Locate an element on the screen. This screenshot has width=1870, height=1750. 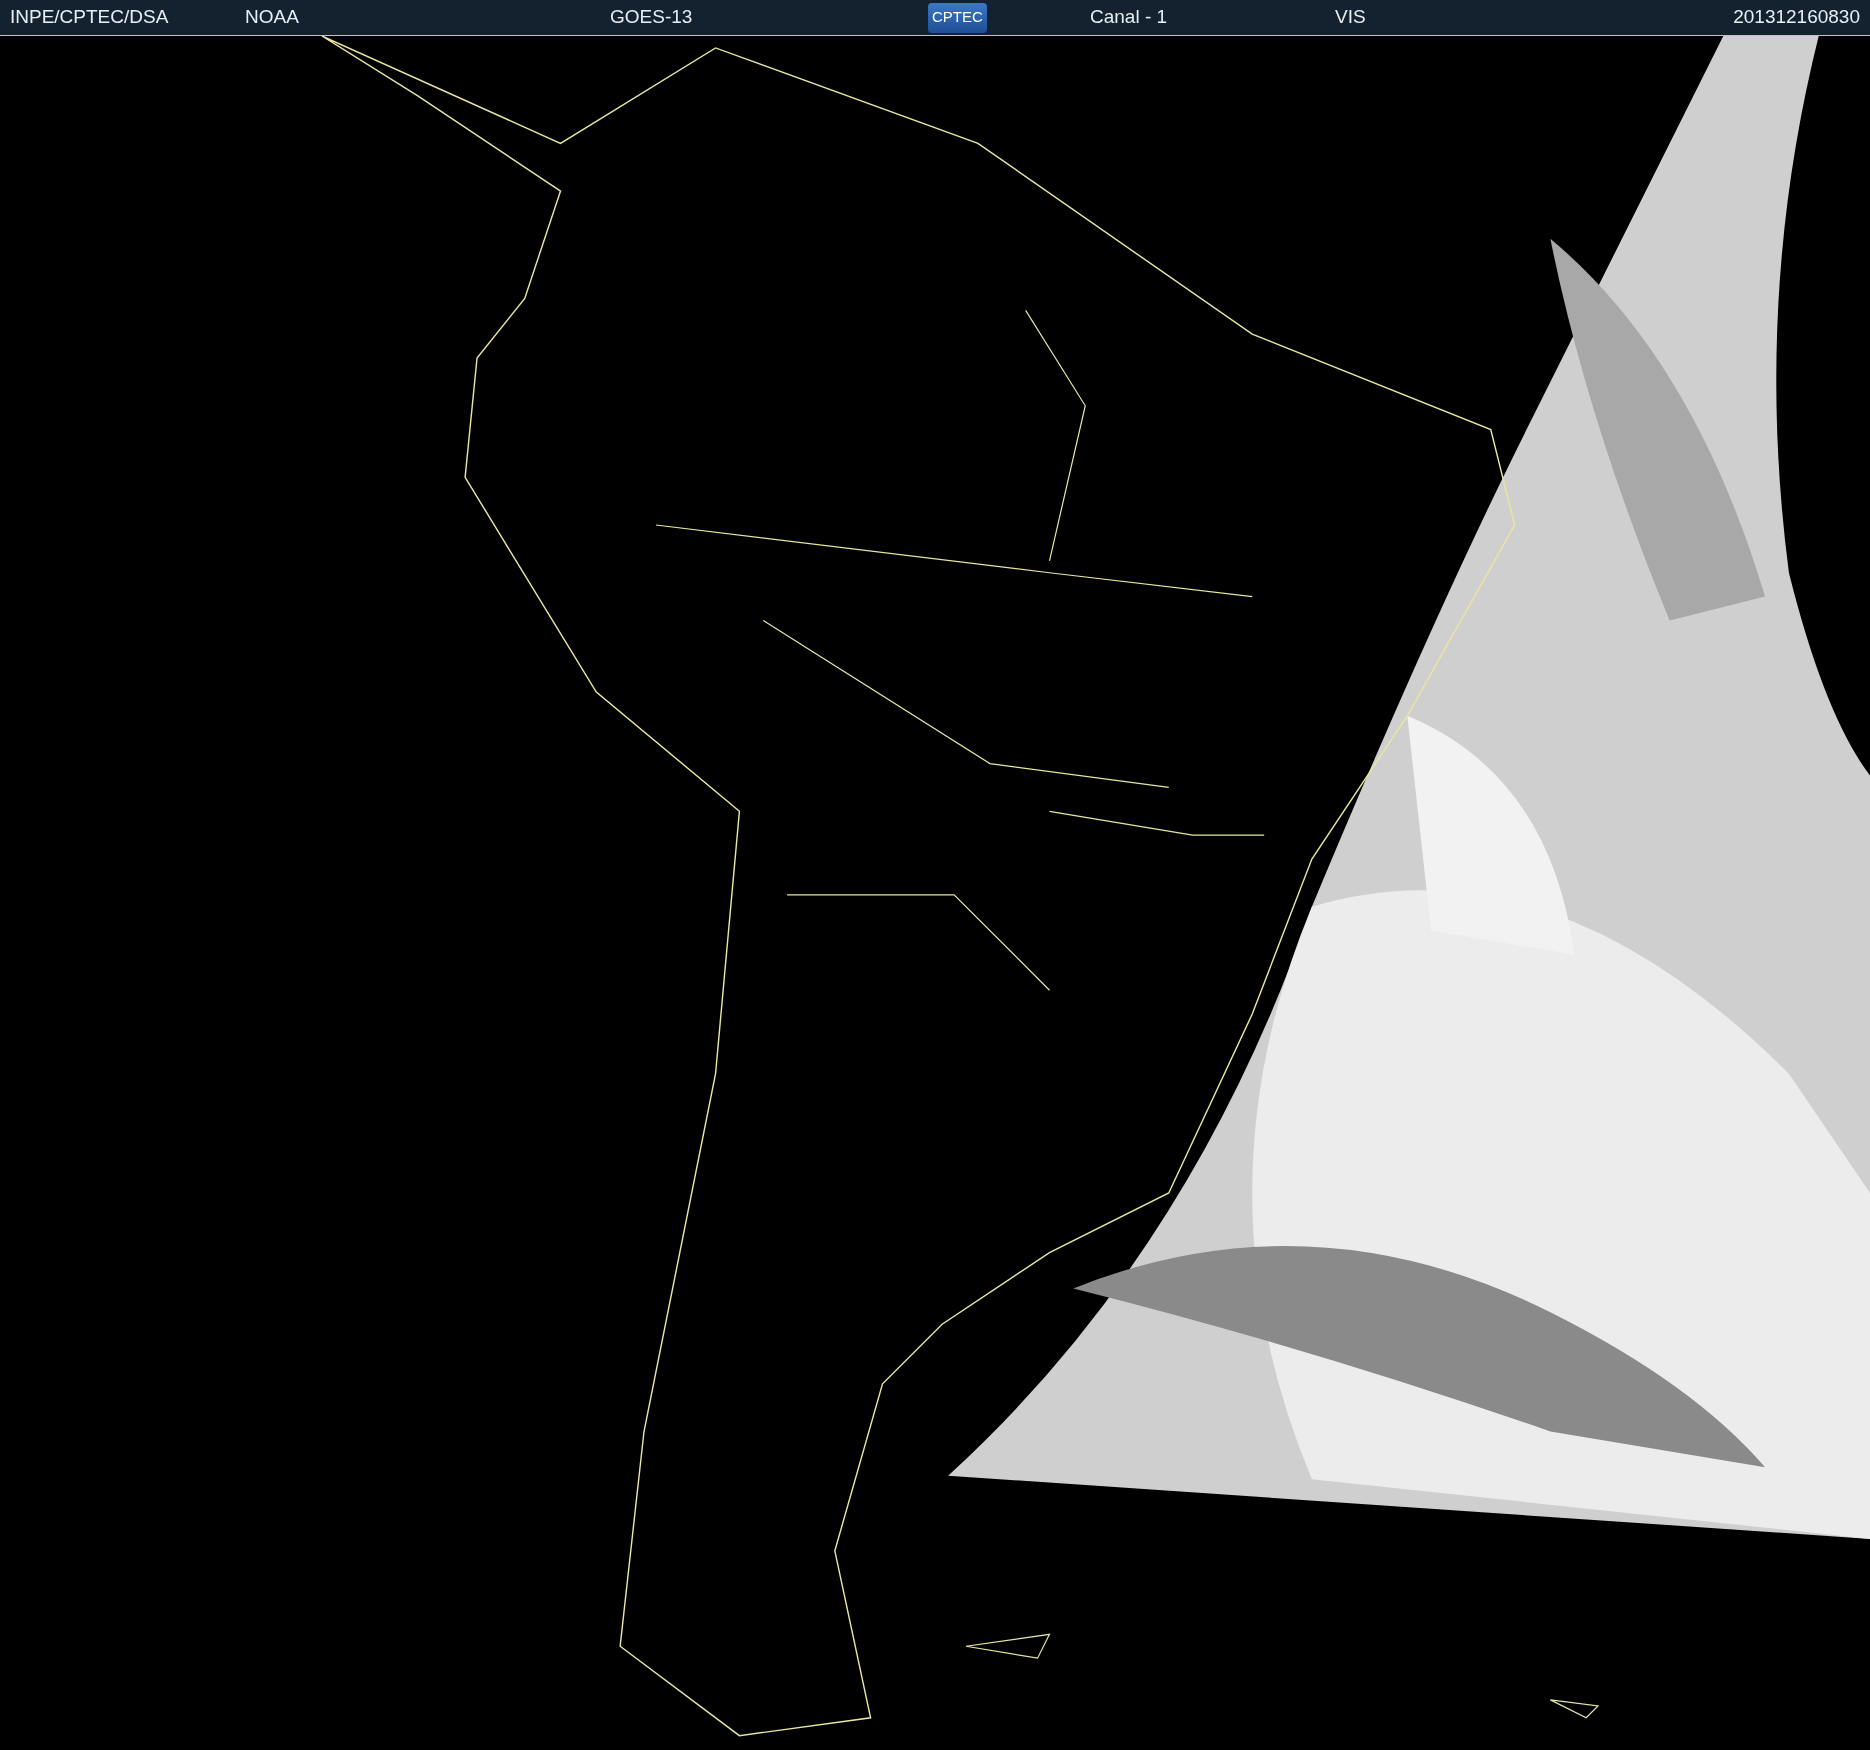
header-label: NOAA is located at coordinates (272, 17).